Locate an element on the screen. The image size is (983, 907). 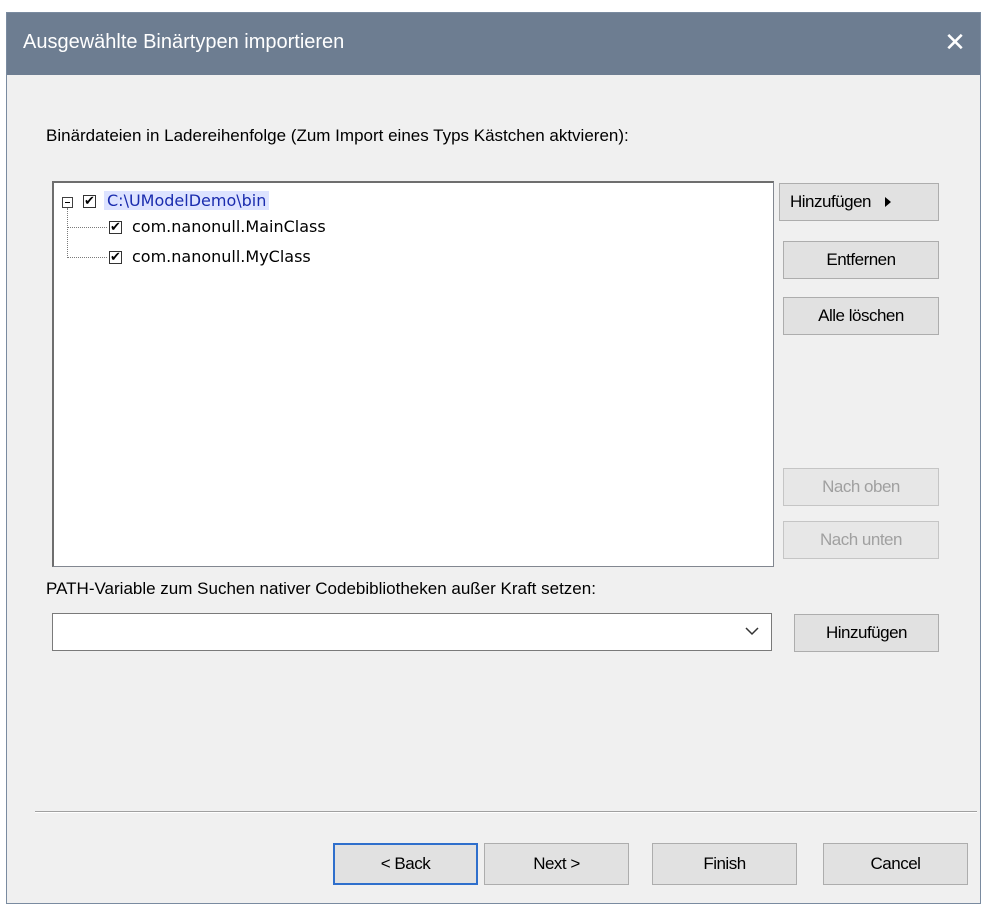
finish-button: Finish is located at coordinates (724, 864).